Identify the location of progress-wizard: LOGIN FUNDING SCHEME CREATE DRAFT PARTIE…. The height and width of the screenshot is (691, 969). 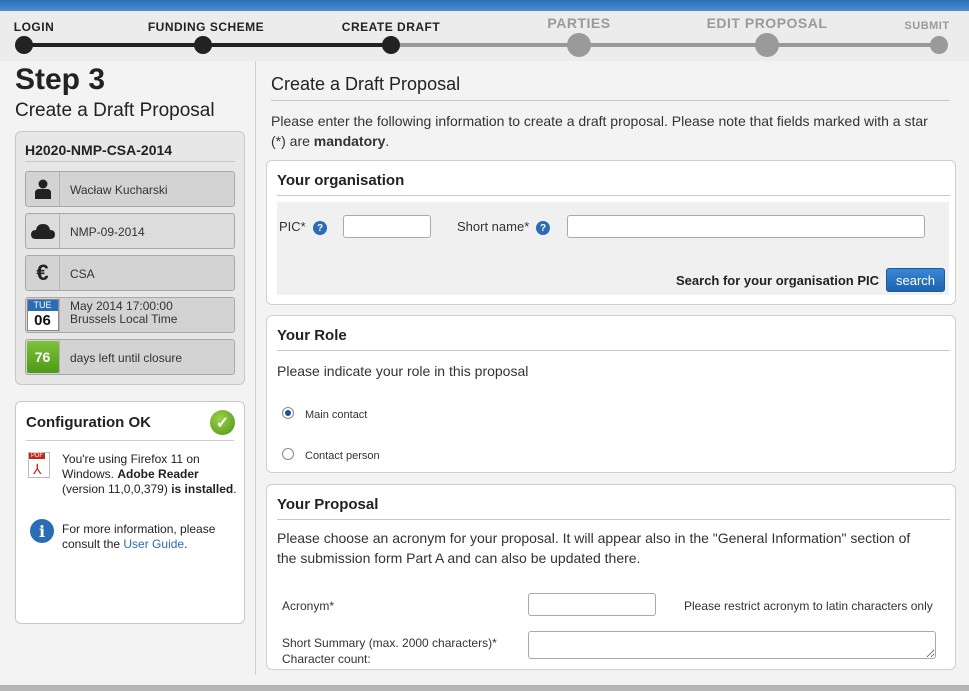
(484, 36).